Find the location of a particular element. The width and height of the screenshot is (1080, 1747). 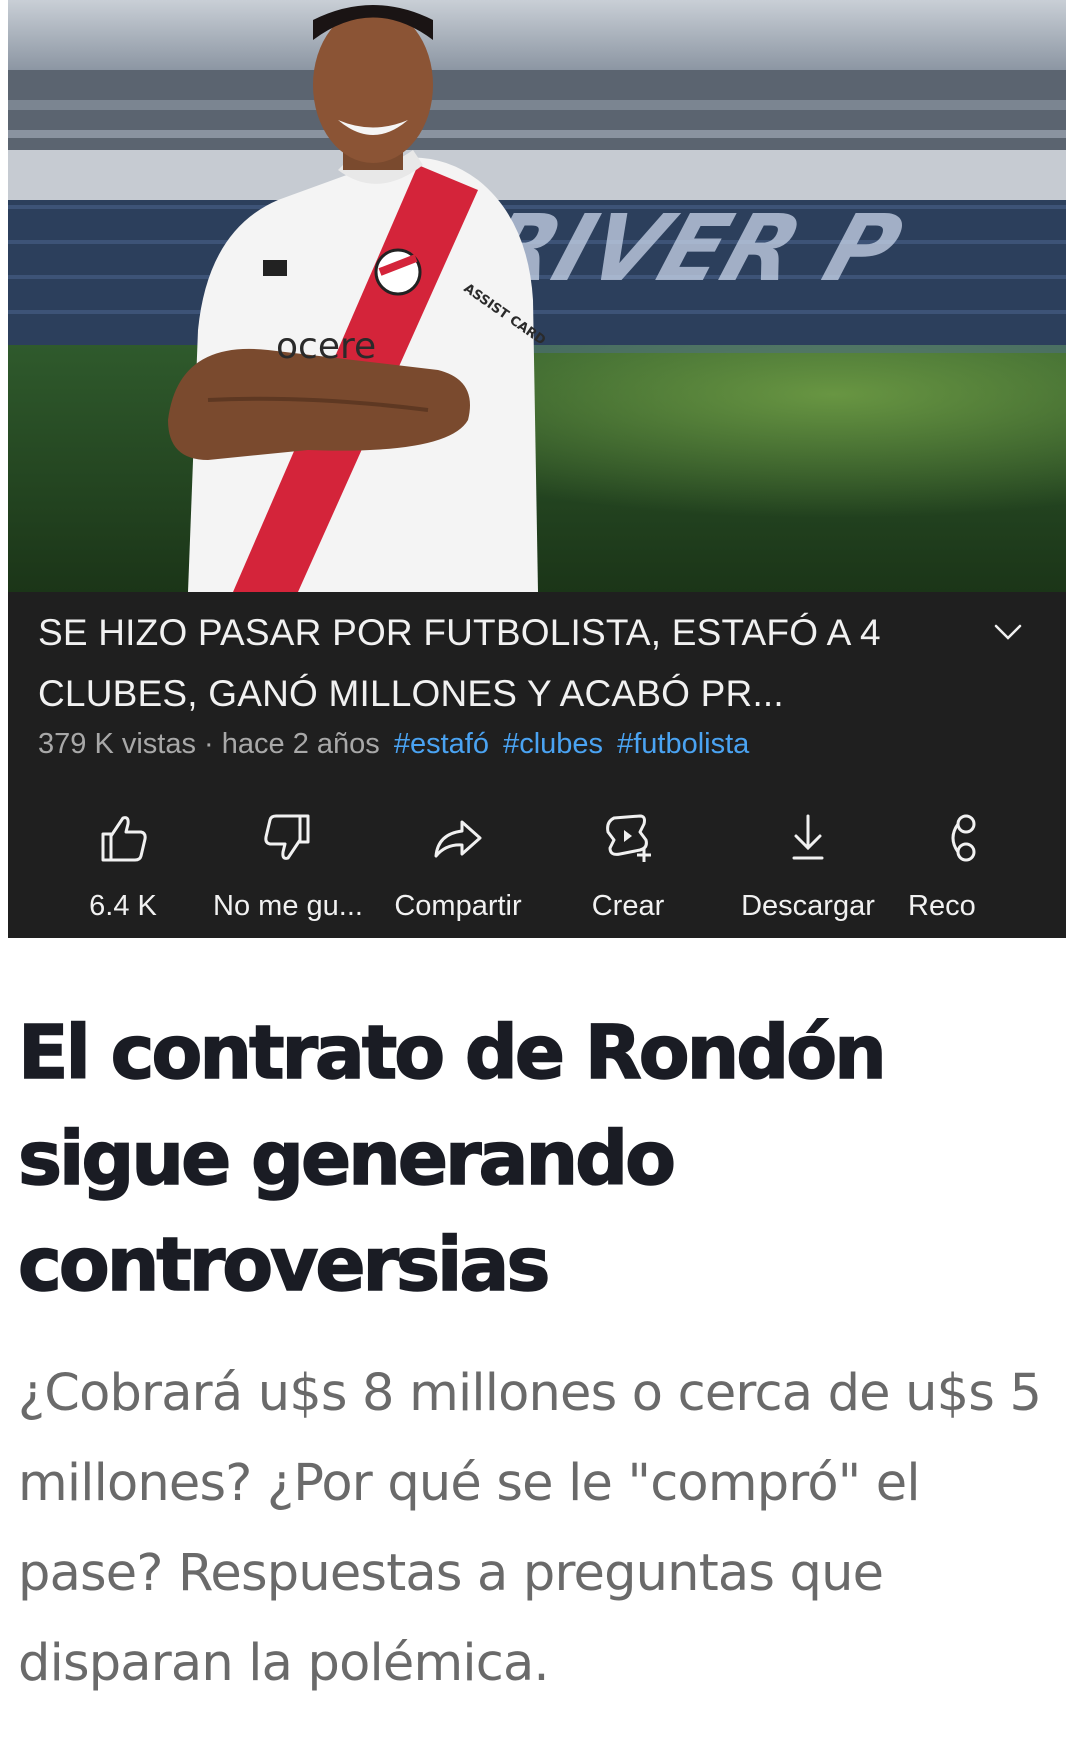

download-icon is located at coordinates (808, 837).